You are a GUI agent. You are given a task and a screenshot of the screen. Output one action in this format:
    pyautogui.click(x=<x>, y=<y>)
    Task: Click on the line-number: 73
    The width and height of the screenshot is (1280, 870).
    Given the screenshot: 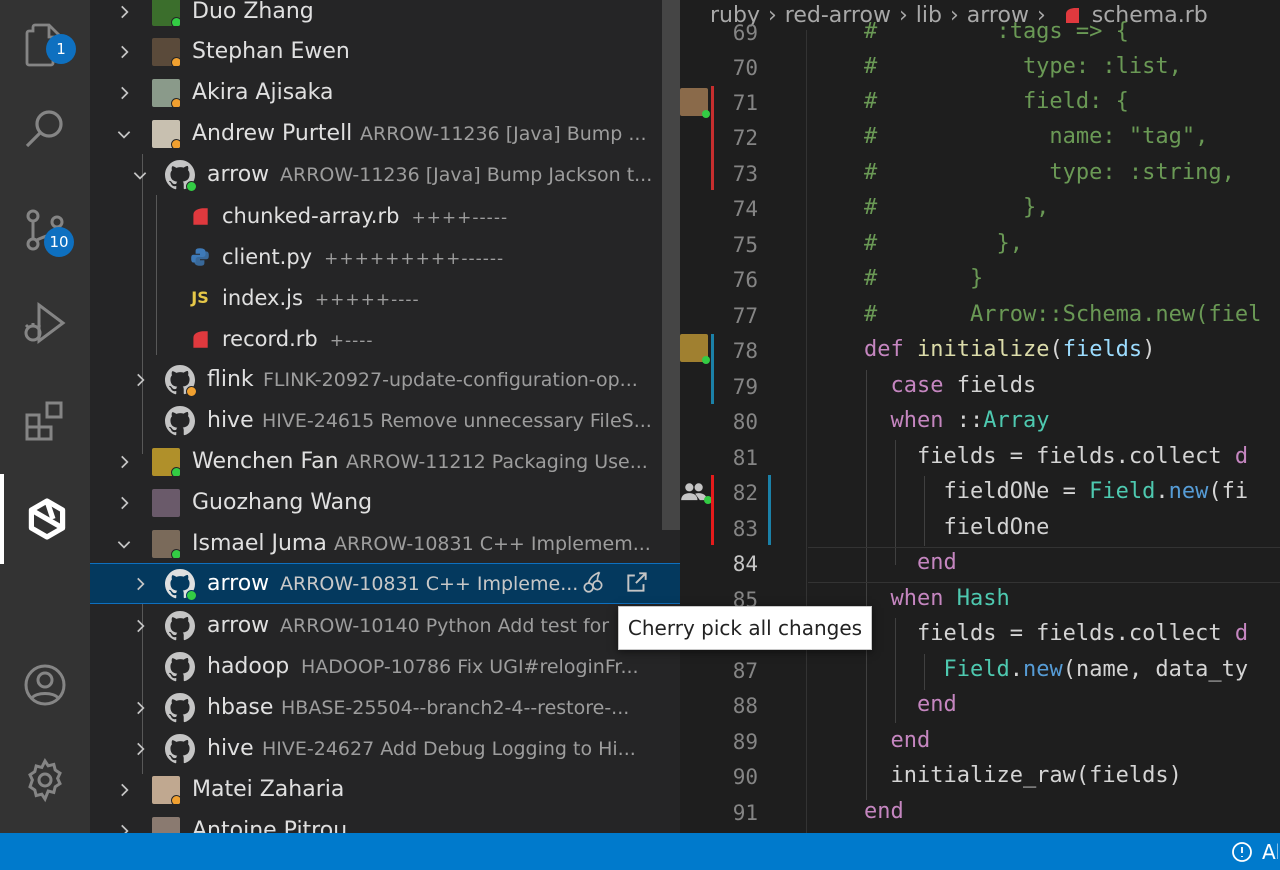 What is the action you would take?
    pyautogui.click(x=745, y=174)
    